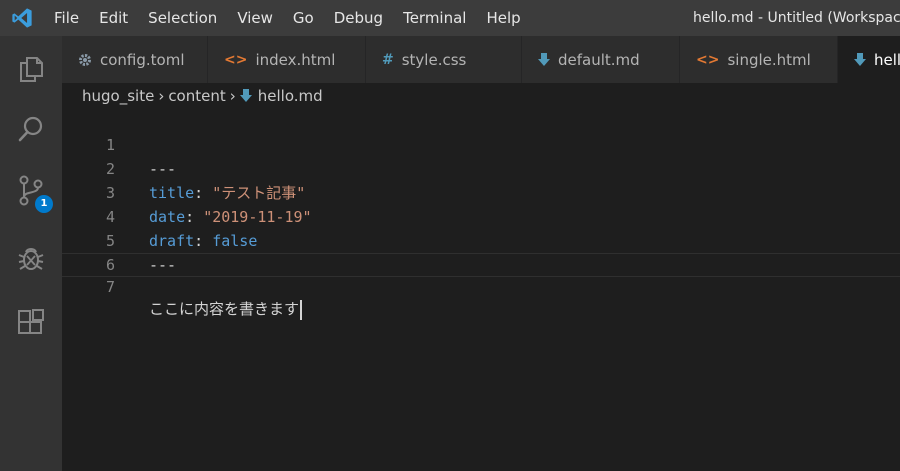 The image size is (900, 471). What do you see at coordinates (290, 96) in the screenshot?
I see `breadcrumb-file: hello.md` at bounding box center [290, 96].